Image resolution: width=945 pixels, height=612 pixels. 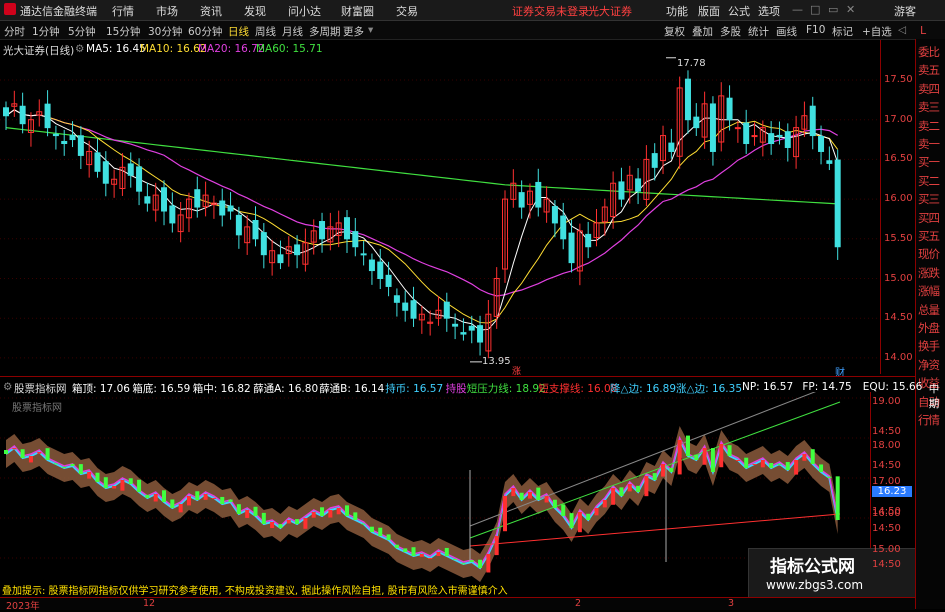 What do you see at coordinates (786, 31) in the screenshot?
I see `tool-draw: 画线` at bounding box center [786, 31].